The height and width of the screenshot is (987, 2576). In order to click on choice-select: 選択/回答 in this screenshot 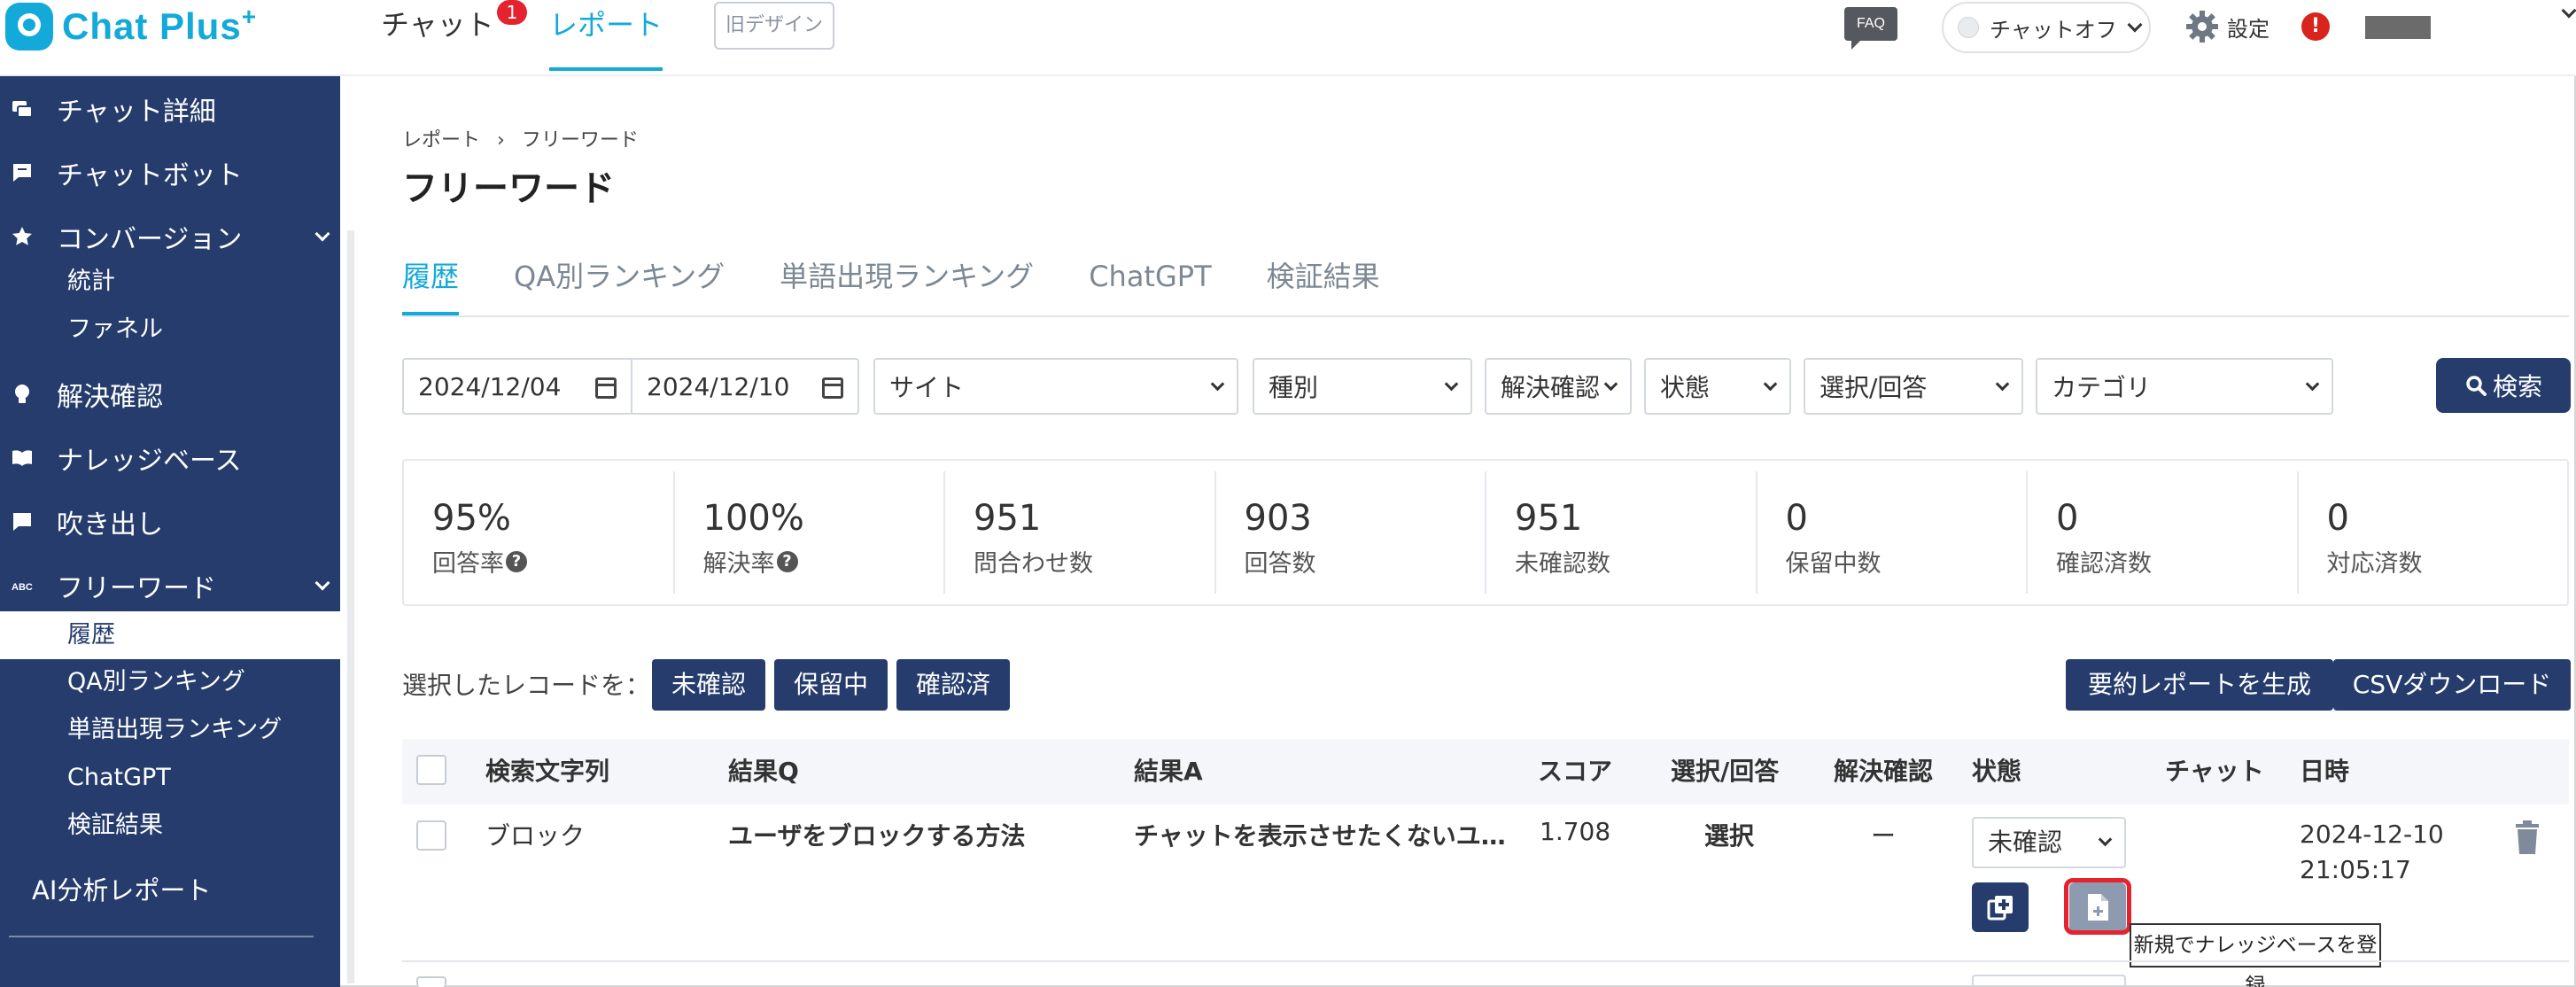, I will do `click(1913, 386)`.